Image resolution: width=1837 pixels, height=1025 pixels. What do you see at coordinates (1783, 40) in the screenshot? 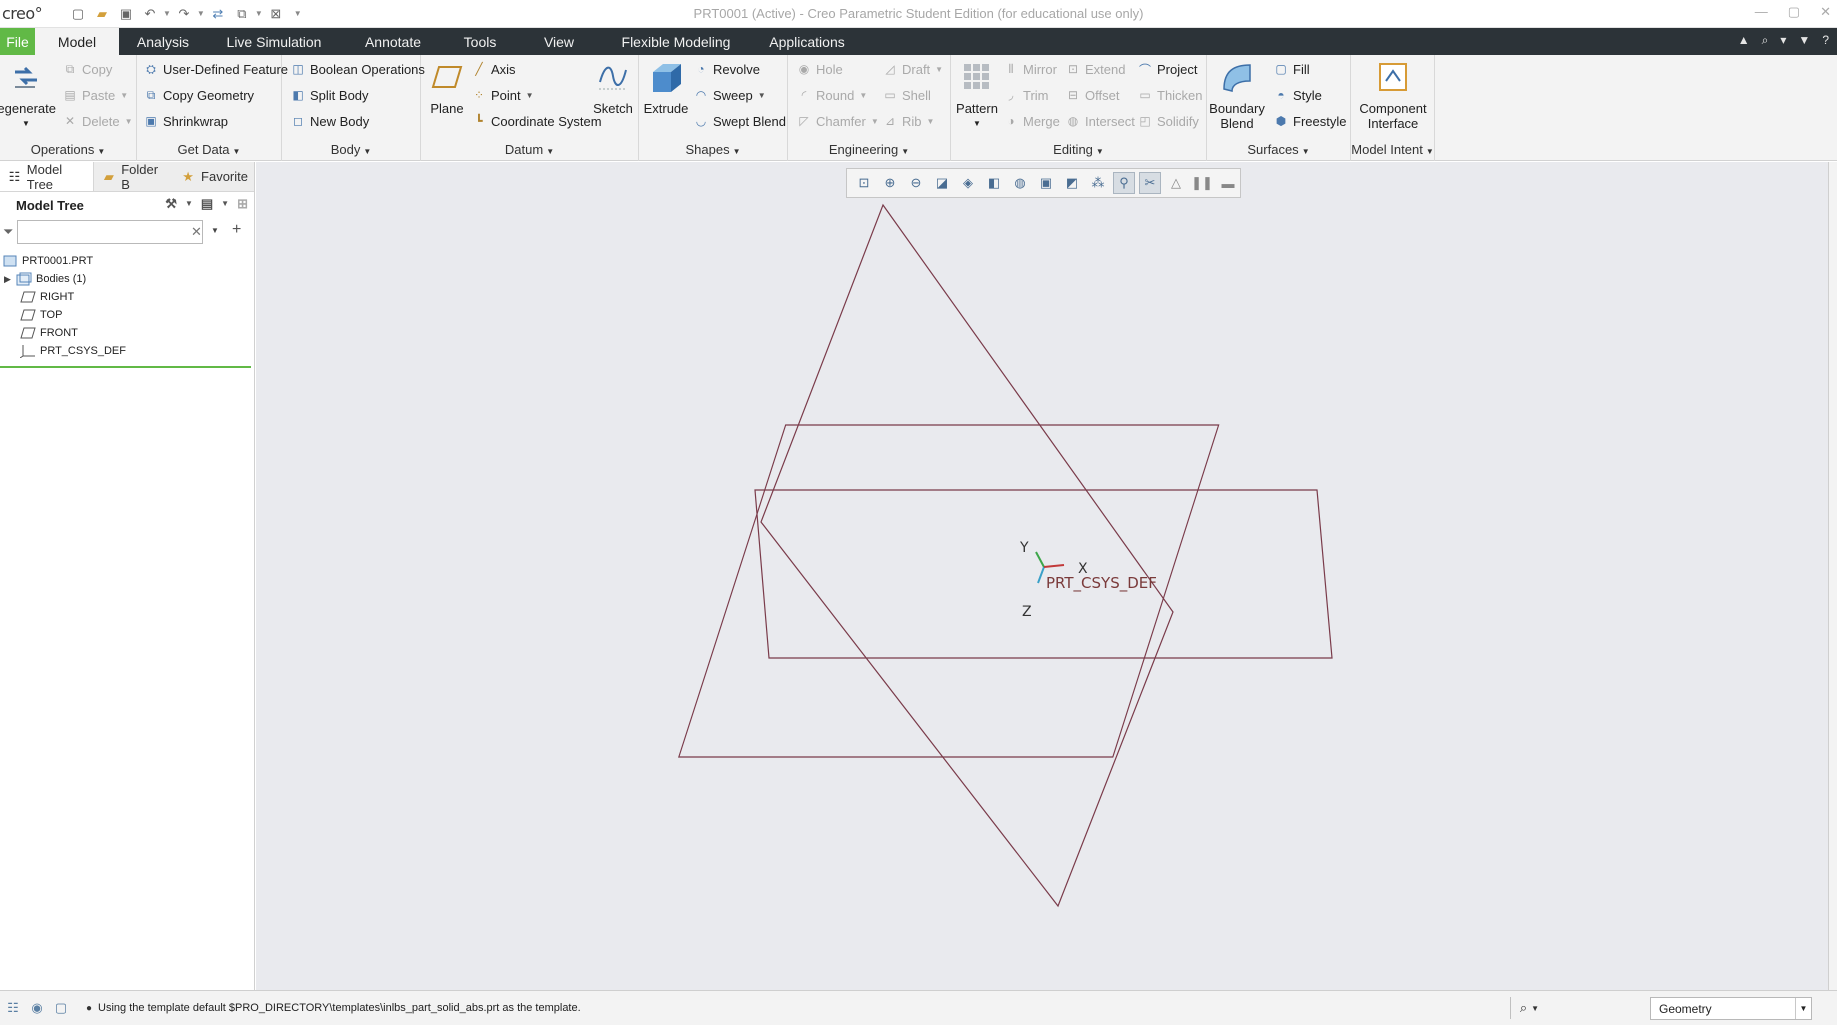
I see `learning-icon: ▾` at bounding box center [1783, 40].